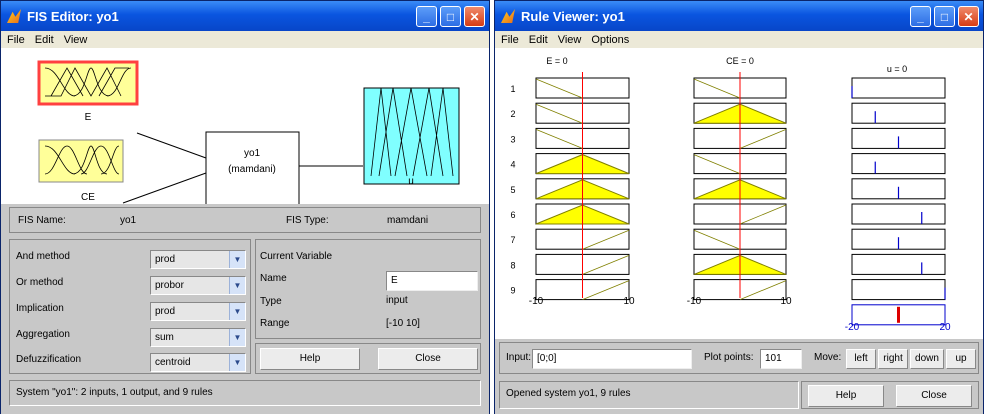  Describe the element at coordinates (629, 301) in the screenshot. I see `e-axis-max: 10` at that location.